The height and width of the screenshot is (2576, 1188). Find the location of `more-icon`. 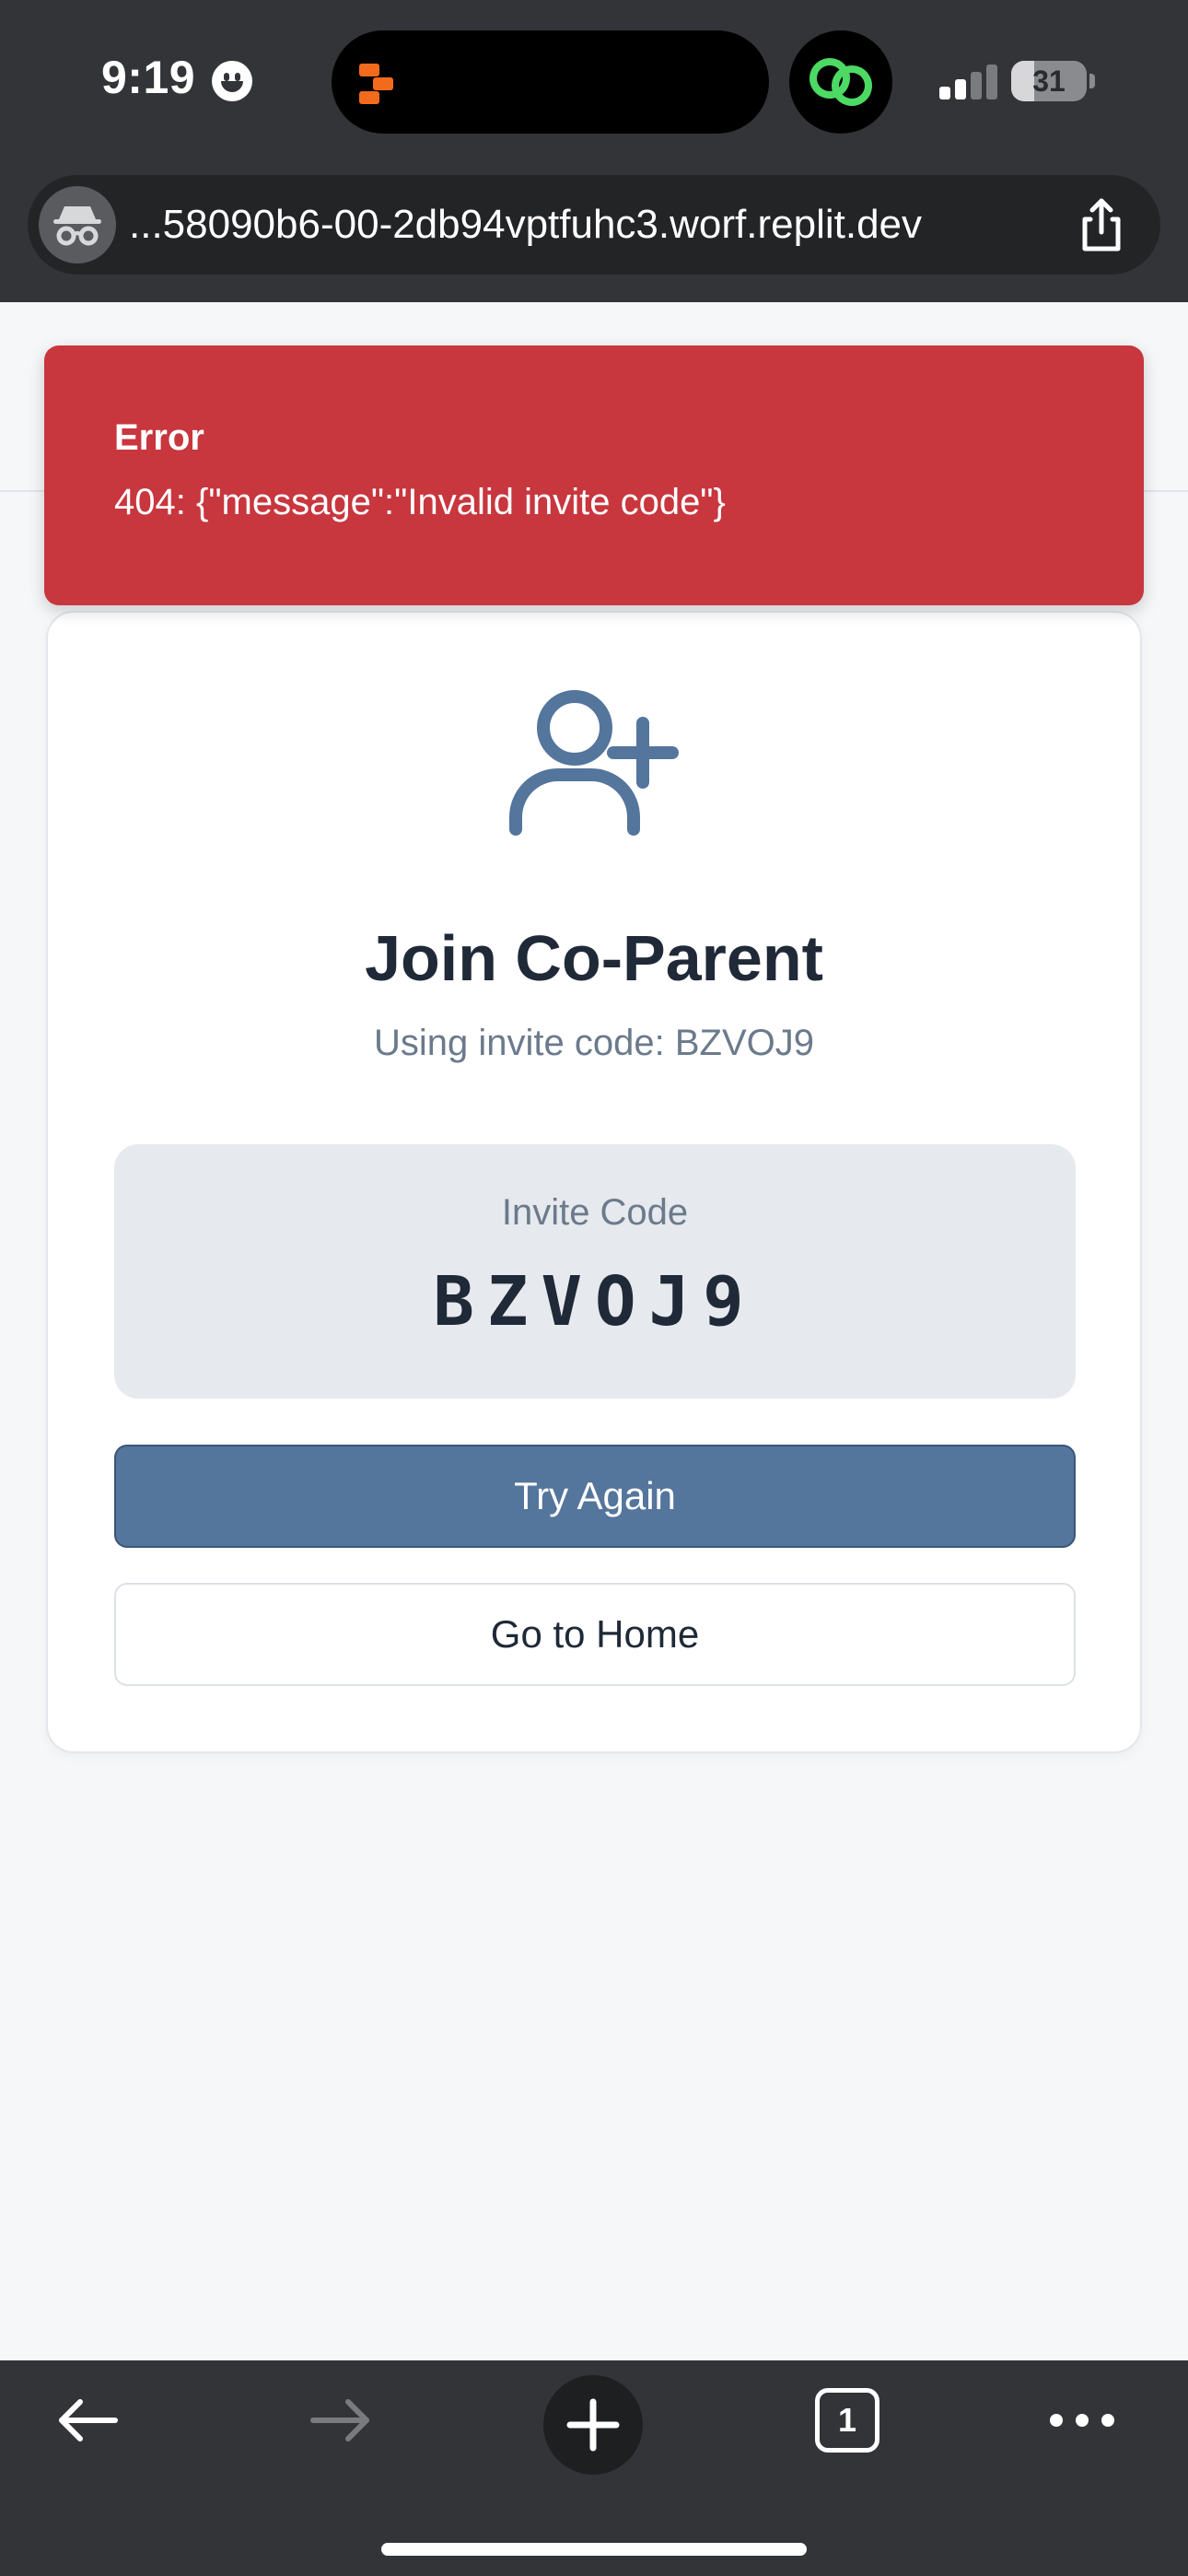

more-icon is located at coordinates (1082, 2420).